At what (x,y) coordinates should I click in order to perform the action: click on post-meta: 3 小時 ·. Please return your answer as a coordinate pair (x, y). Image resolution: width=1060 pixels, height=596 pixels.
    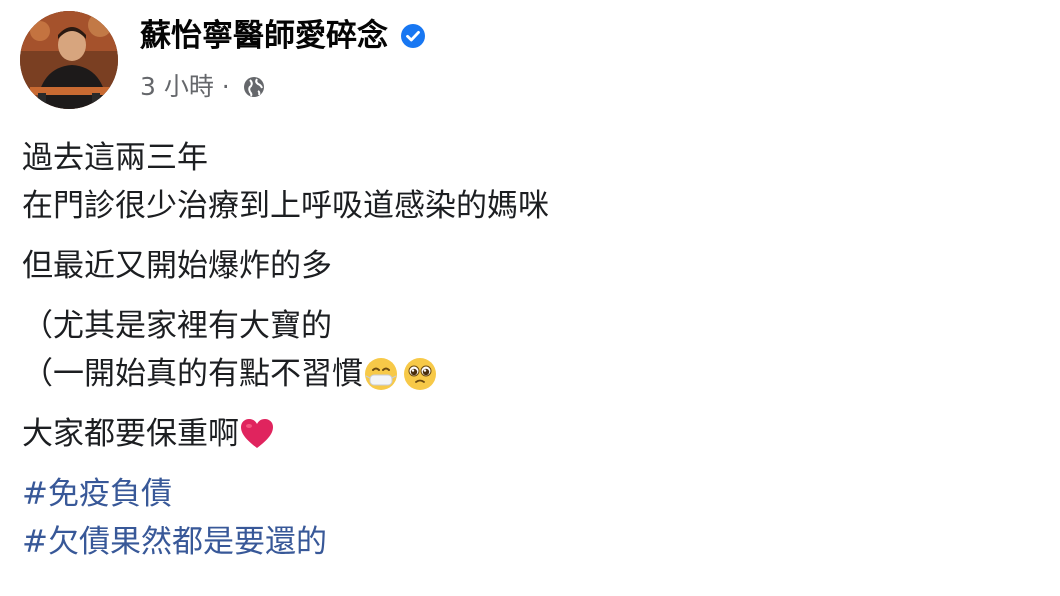
    Looking at the image, I should click on (203, 87).